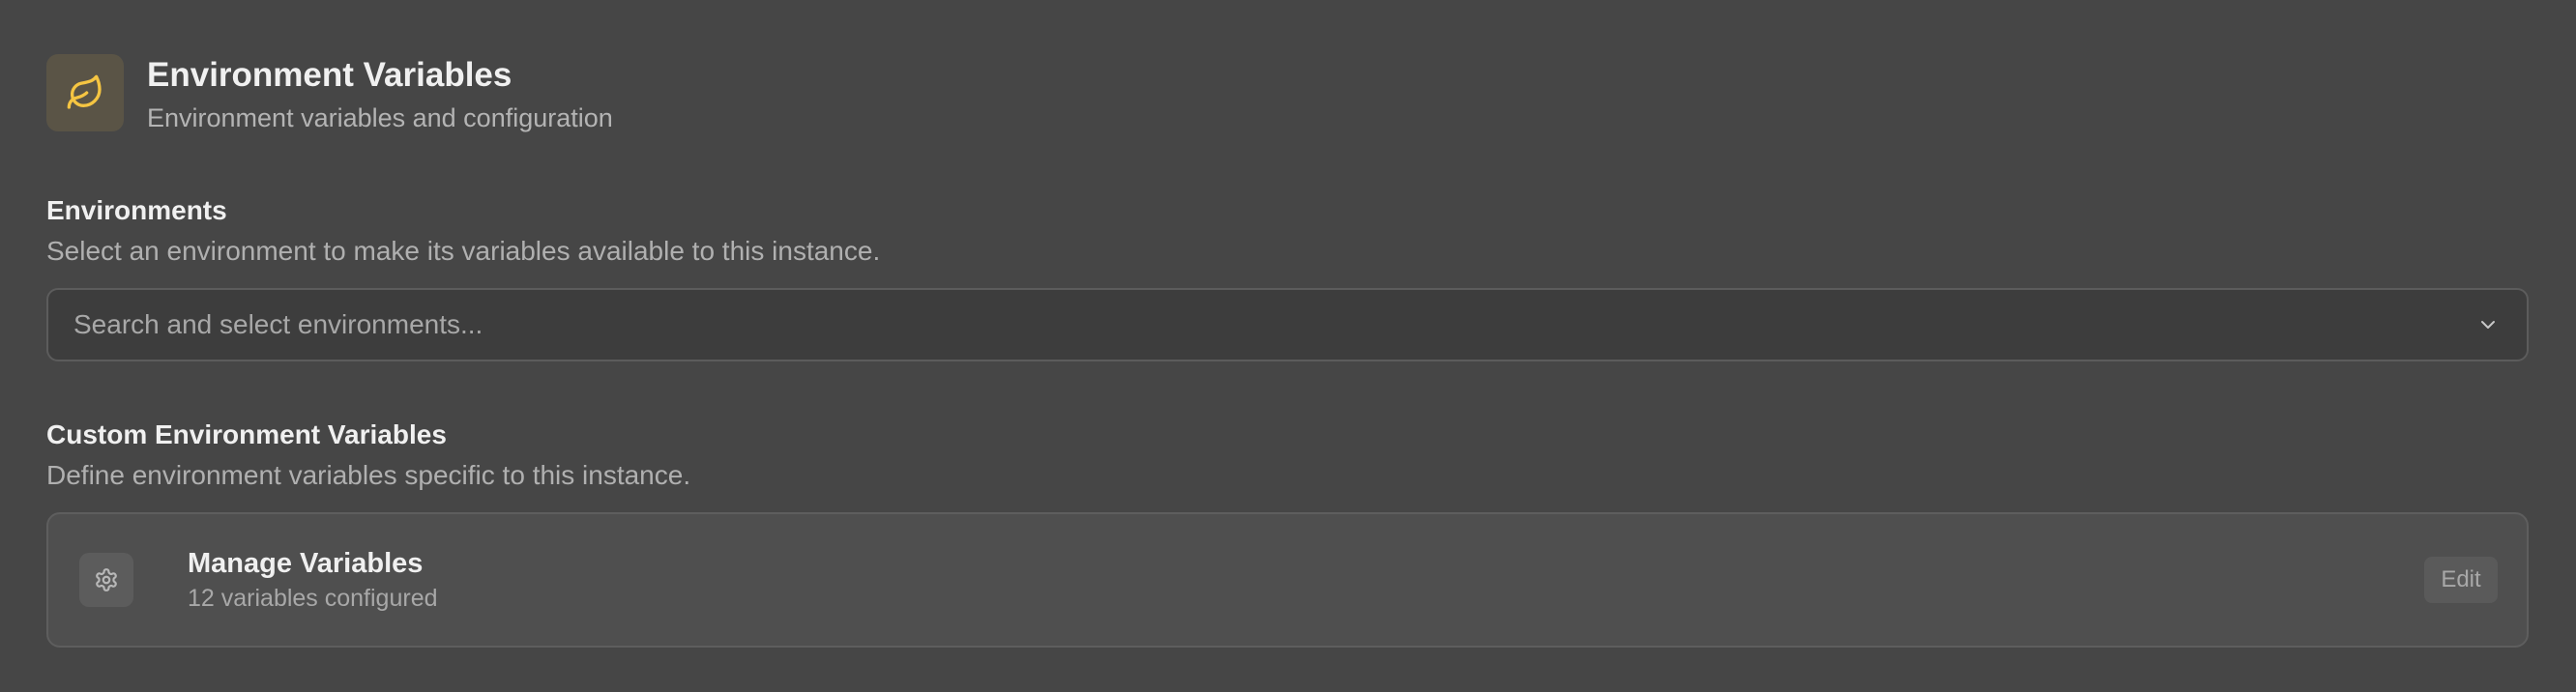  What do you see at coordinates (2488, 325) in the screenshot?
I see `chevron-down-icon` at bounding box center [2488, 325].